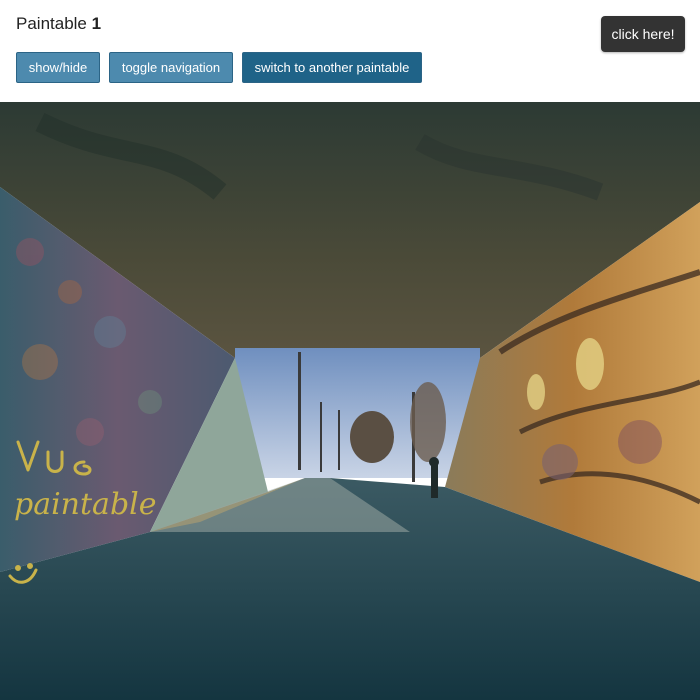 The image size is (700, 700). Describe the element at coordinates (643, 34) in the screenshot. I see `click-here-button: click here!` at that location.